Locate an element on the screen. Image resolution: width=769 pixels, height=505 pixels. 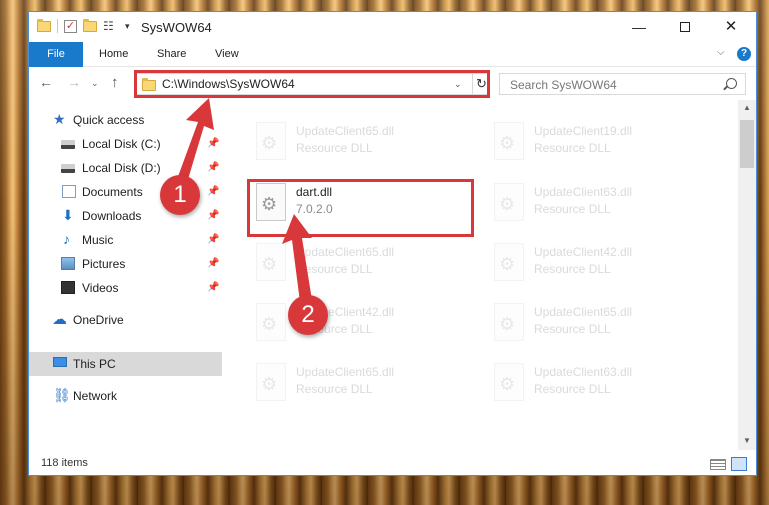
star-icon: ★ is located at coordinates (59, 119).